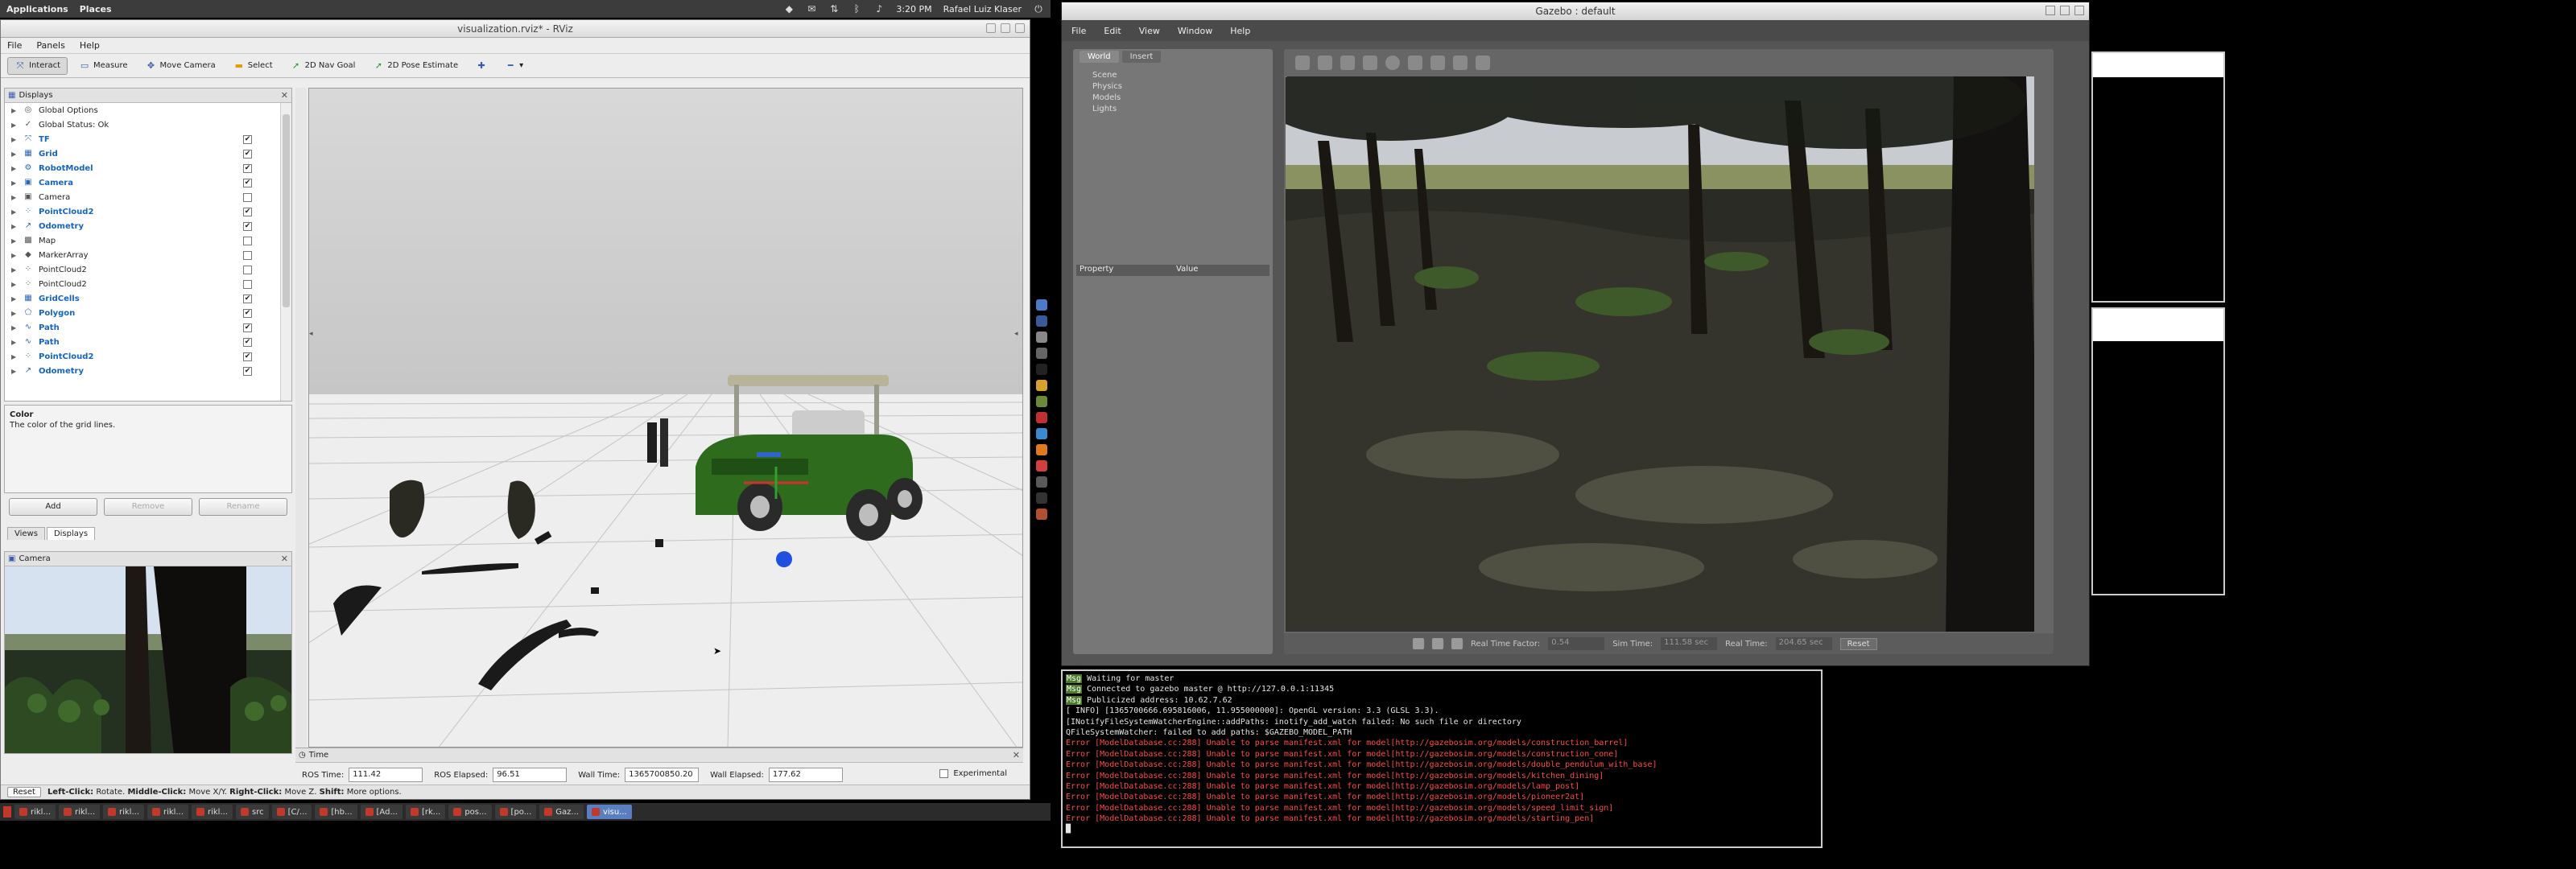  I want to click on move-camera-tool-button: ✥ Move Camera, so click(180, 66).